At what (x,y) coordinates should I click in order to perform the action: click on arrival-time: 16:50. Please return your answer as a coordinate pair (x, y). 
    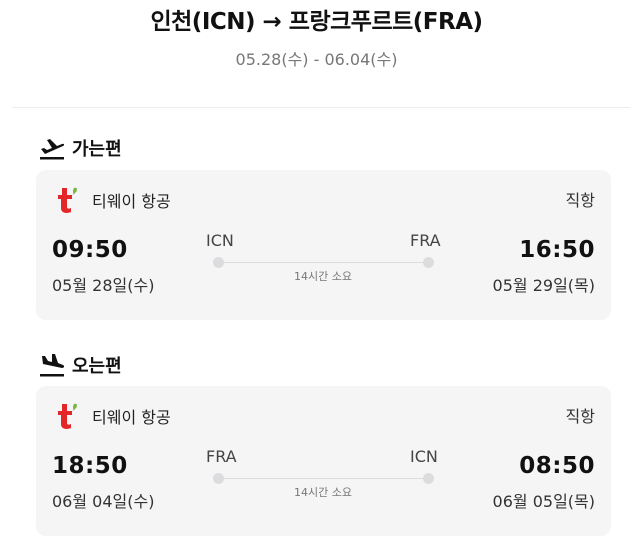
    Looking at the image, I should click on (557, 250).